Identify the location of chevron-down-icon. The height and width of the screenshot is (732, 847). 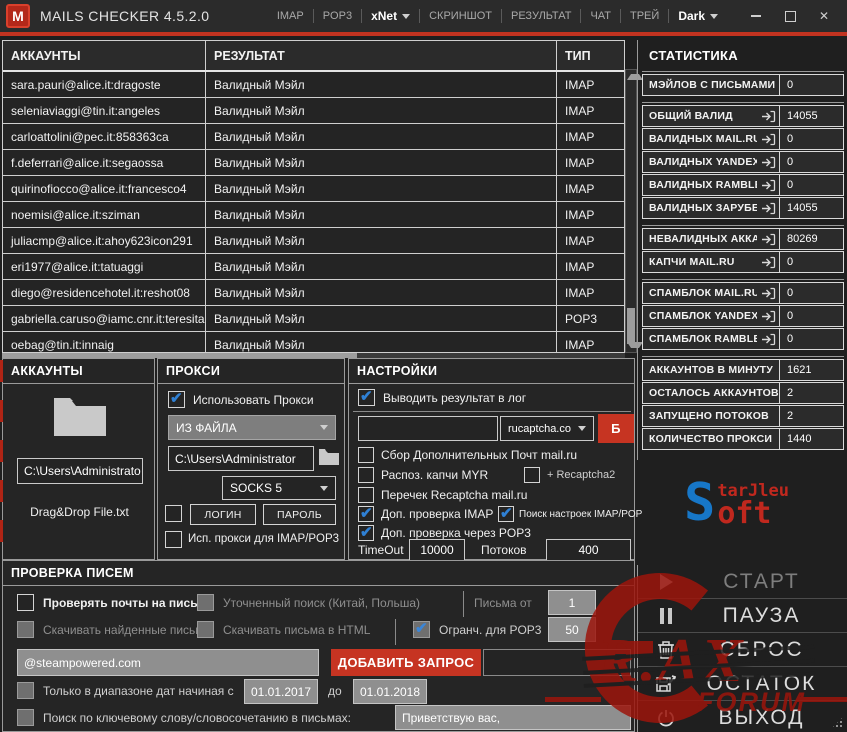
(714, 16).